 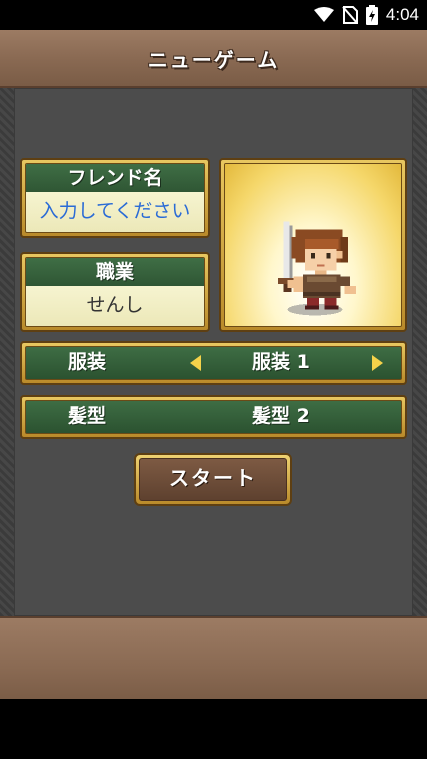 I want to click on character-portrait-frame, so click(x=313, y=245).